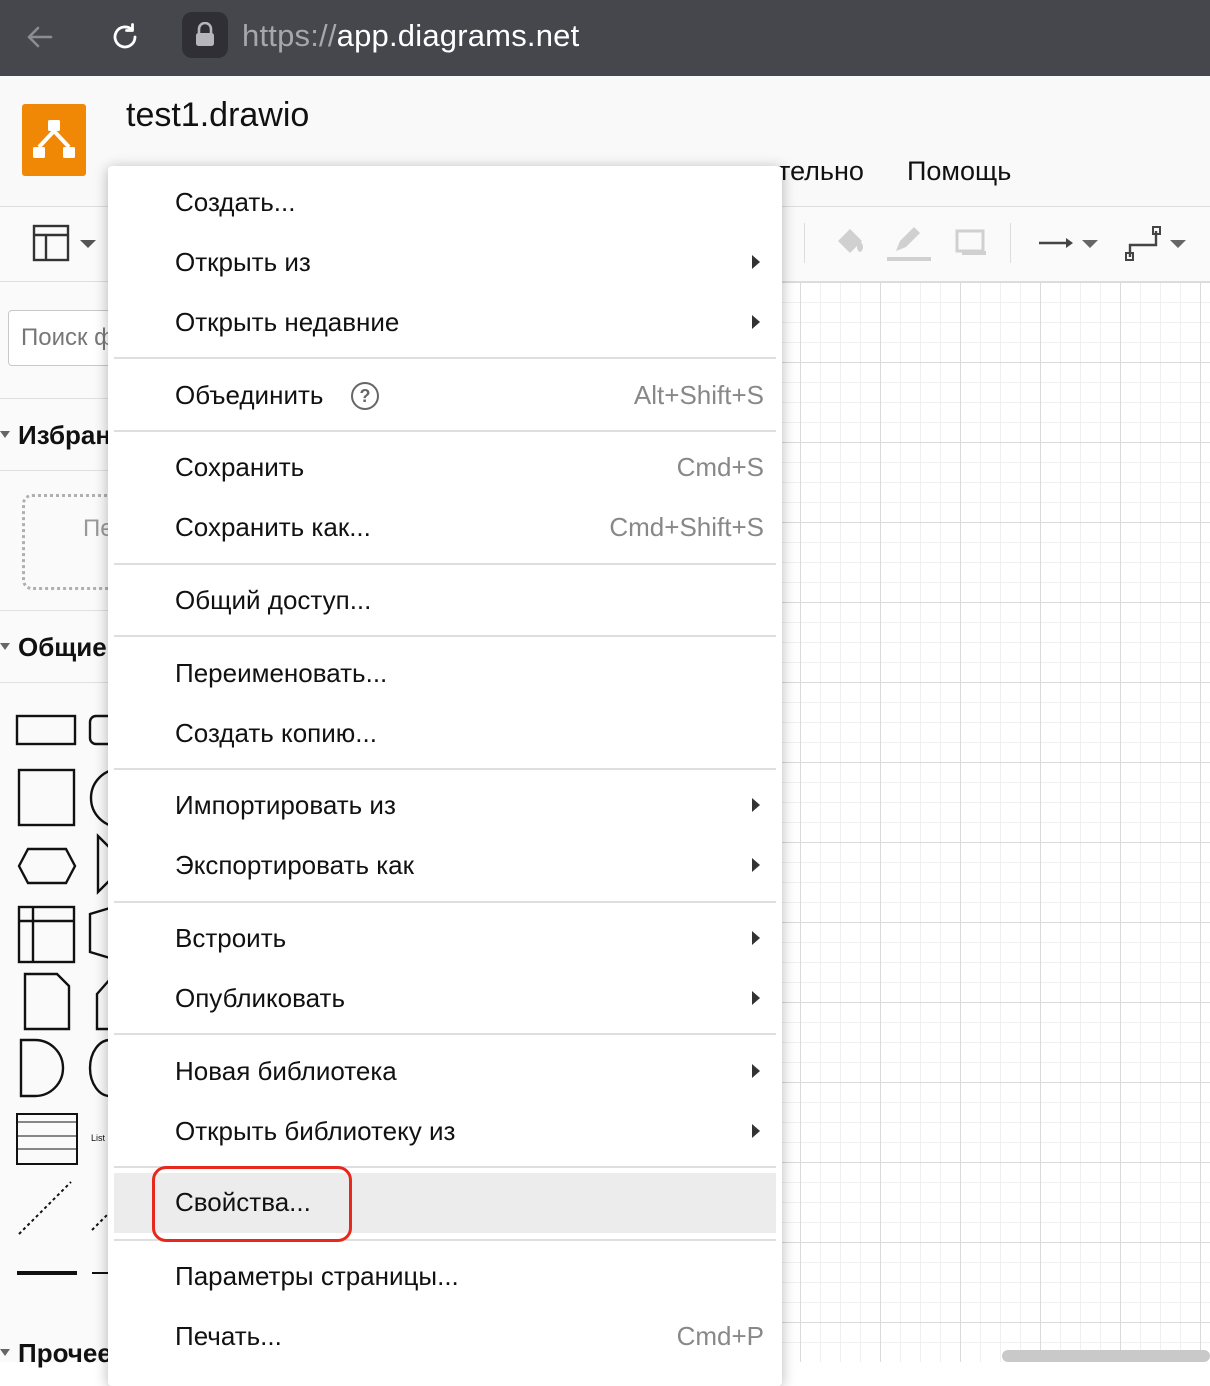  What do you see at coordinates (445, 866) in the screenshot?
I see `menu-item-export-as: Экспортировать как` at bounding box center [445, 866].